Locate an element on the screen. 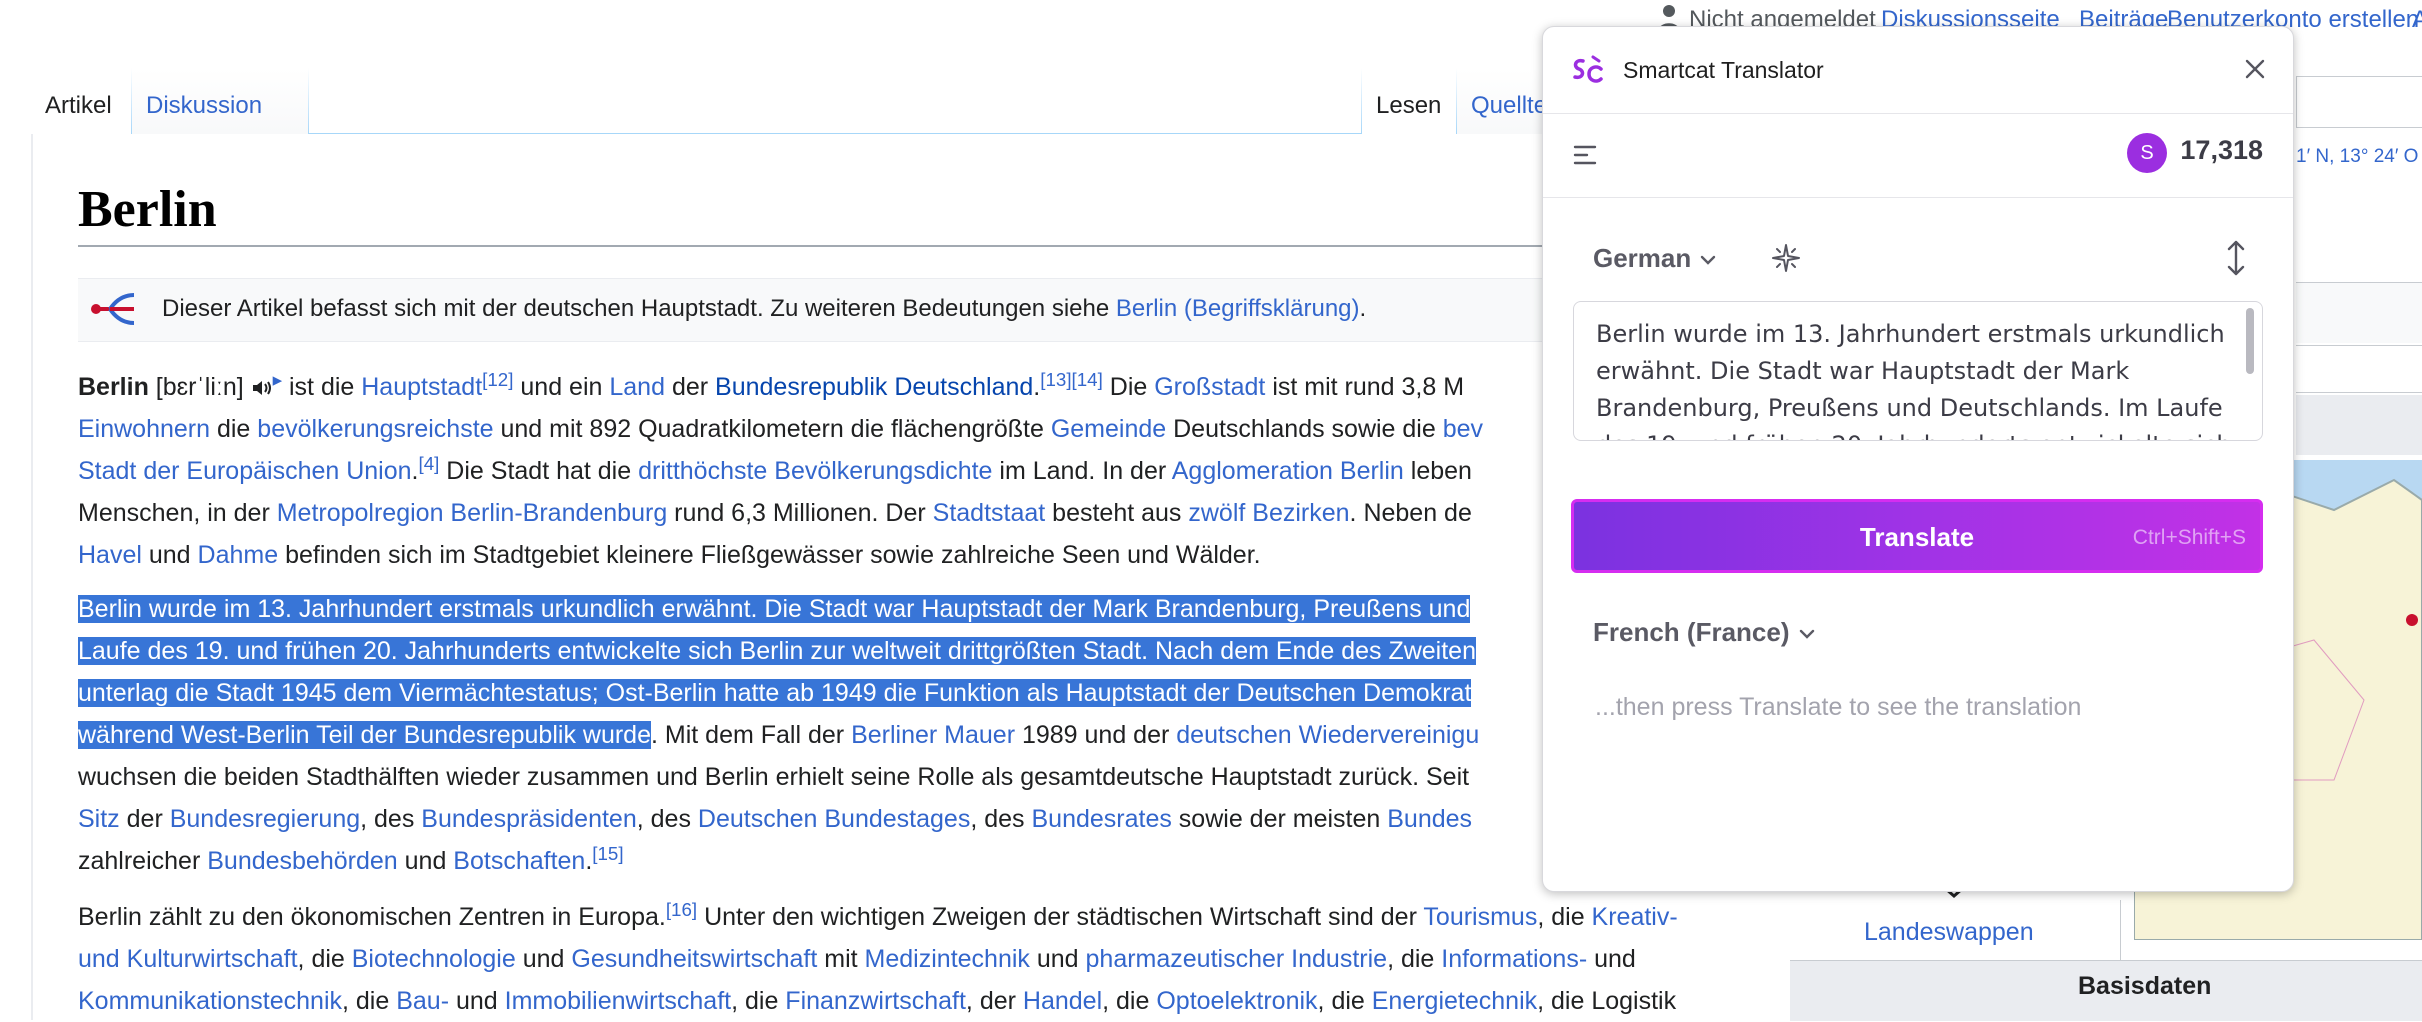  link-handel: Handel is located at coordinates (1062, 1001).